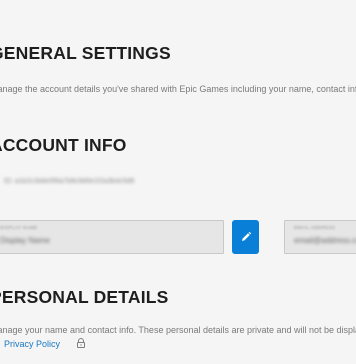 The image size is (356, 364). What do you see at coordinates (32, 344) in the screenshot?
I see `privacy-policy-link: Privacy Policy` at bounding box center [32, 344].